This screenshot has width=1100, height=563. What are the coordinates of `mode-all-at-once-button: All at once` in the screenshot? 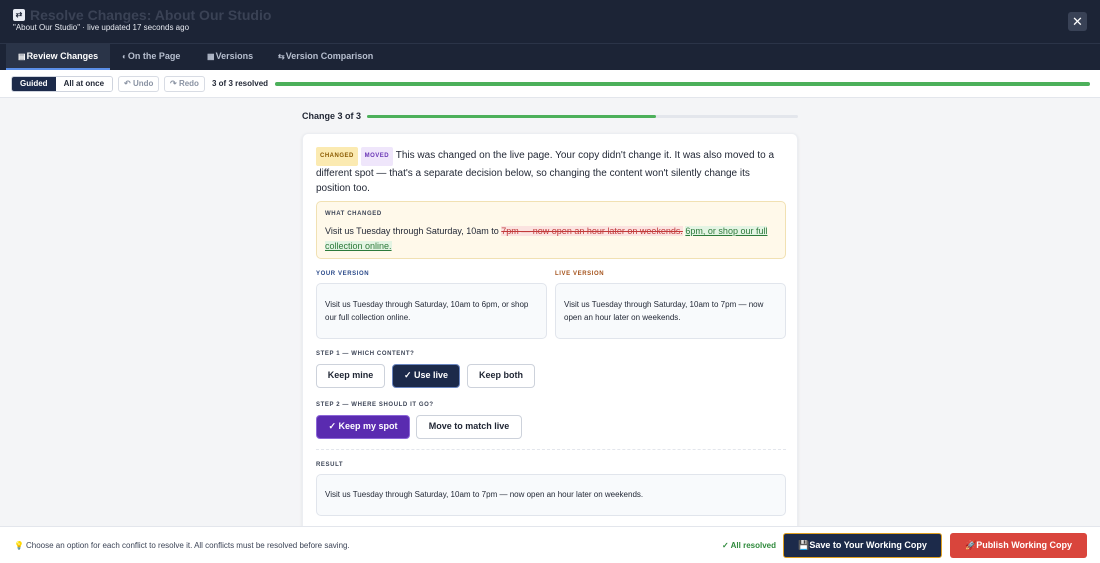 It's located at (84, 84).